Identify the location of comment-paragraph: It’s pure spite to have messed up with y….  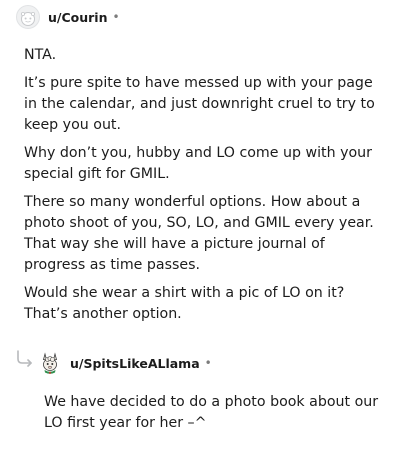
(199, 104).